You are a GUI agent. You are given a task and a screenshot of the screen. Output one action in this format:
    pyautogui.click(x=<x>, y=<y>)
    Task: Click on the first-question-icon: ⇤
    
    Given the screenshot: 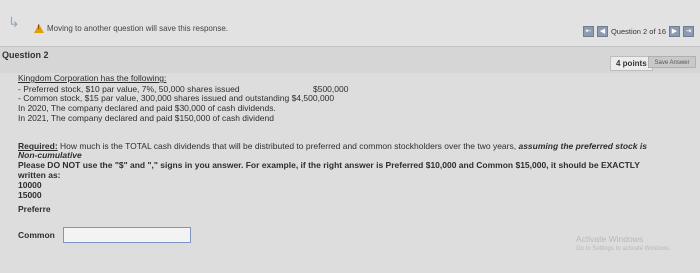 What is the action you would take?
    pyautogui.click(x=588, y=31)
    